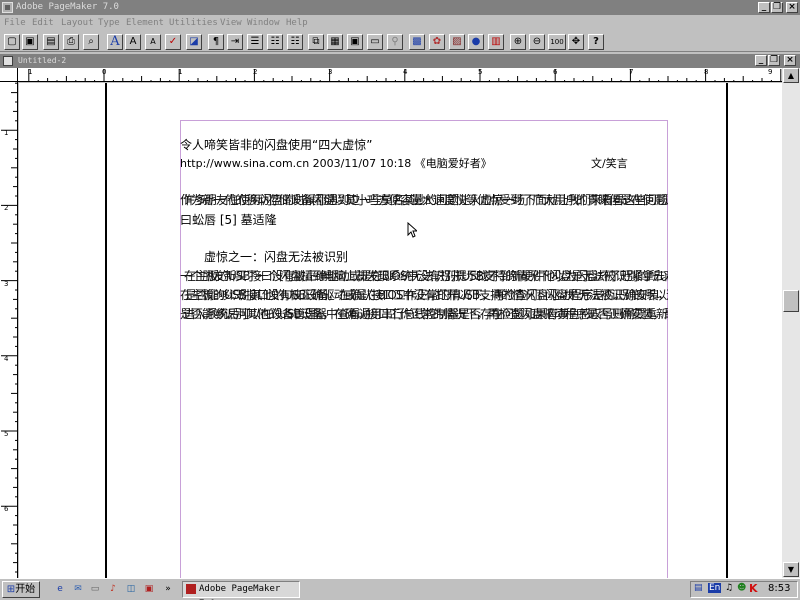 This screenshot has height=600, width=800. Describe the element at coordinates (9, 75) in the screenshot. I see `ruler-corner` at that location.